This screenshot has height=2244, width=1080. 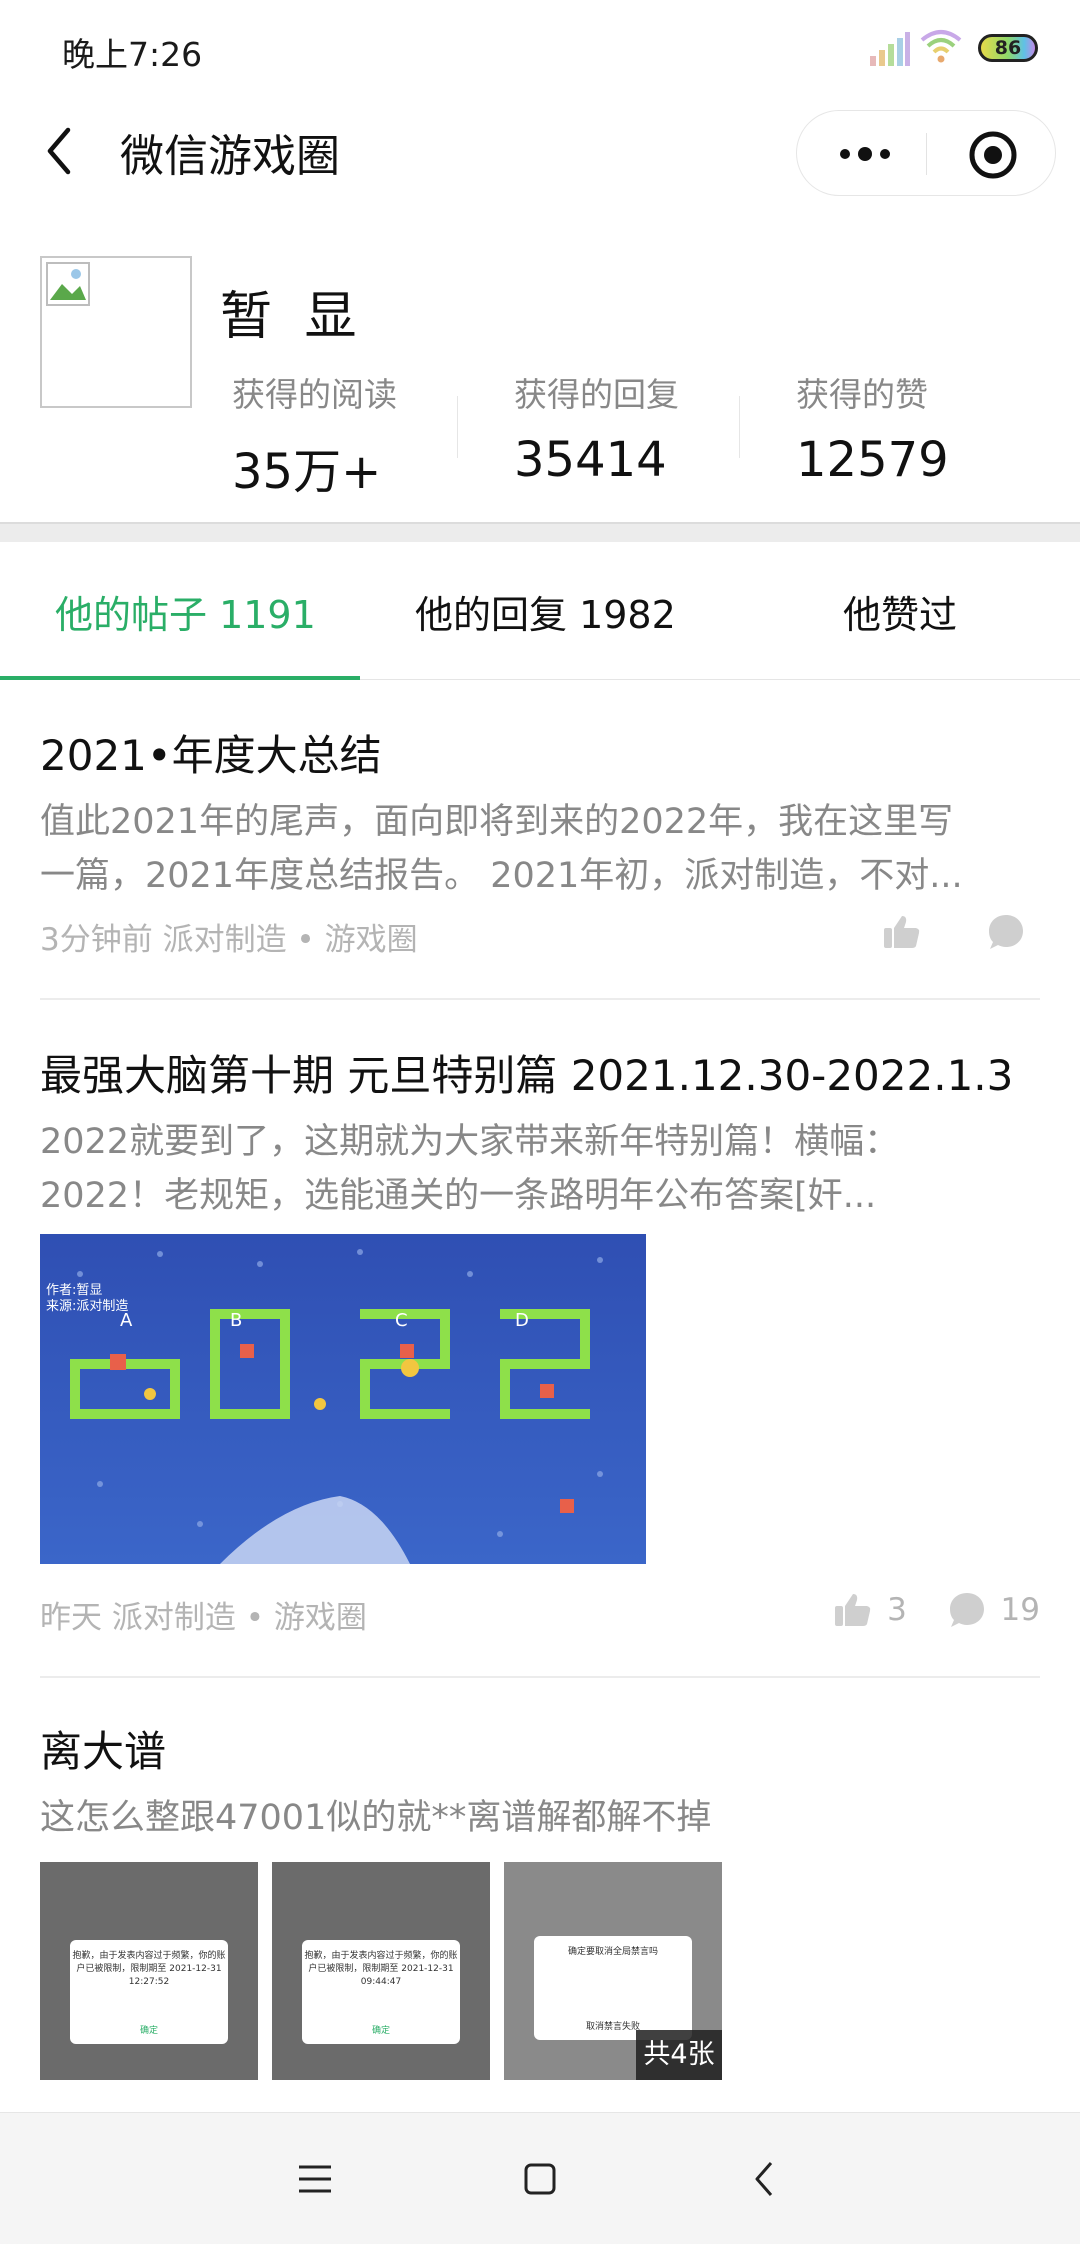 What do you see at coordinates (590, 460) in the screenshot?
I see `stat-value: 35414` at bounding box center [590, 460].